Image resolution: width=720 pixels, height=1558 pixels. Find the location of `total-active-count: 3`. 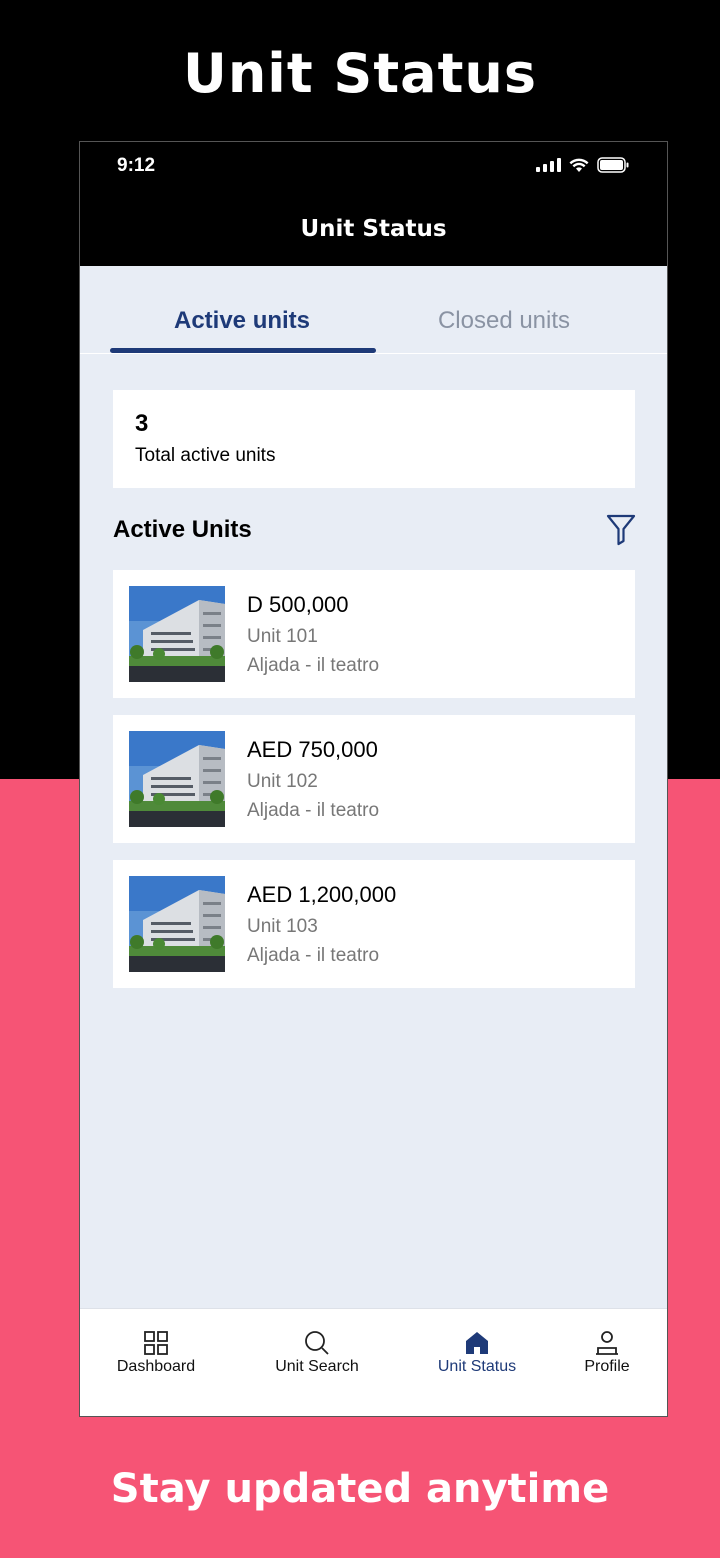

total-active-count: 3 is located at coordinates (142, 423).